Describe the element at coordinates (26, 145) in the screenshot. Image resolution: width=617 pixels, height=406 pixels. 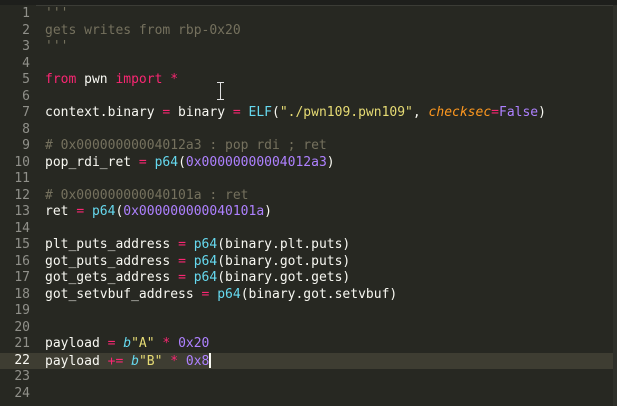
I see `line-number: 9` at that location.